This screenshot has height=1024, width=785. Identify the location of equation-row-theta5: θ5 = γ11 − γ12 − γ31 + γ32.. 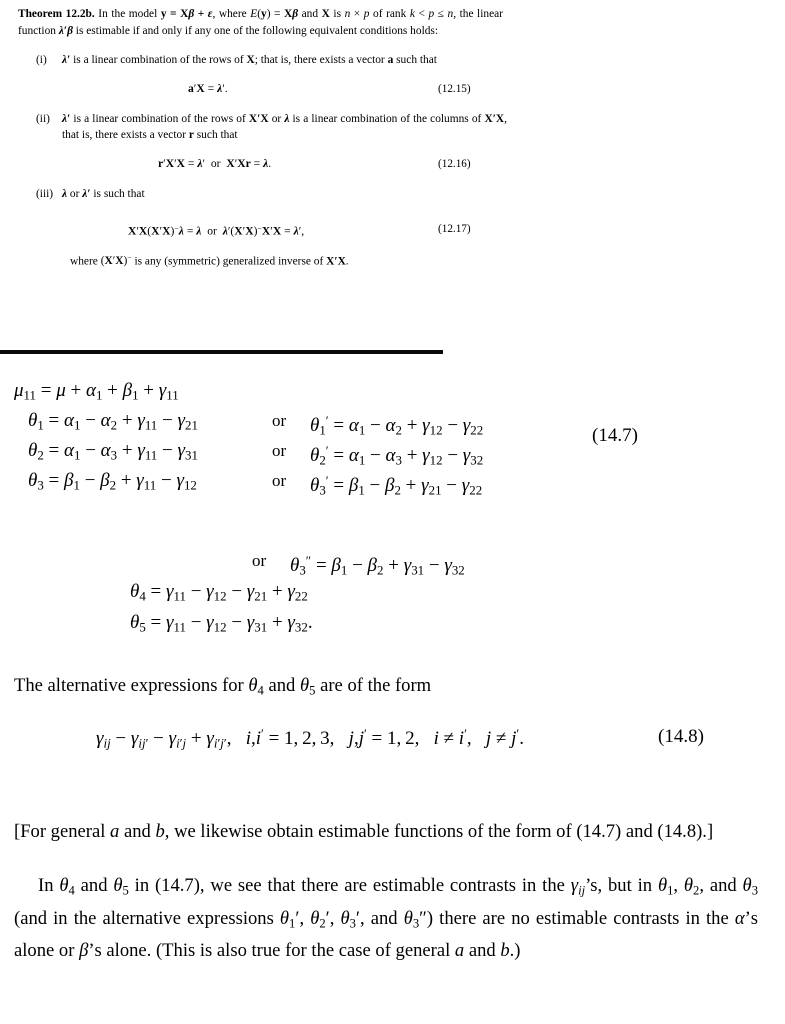
(364, 622).